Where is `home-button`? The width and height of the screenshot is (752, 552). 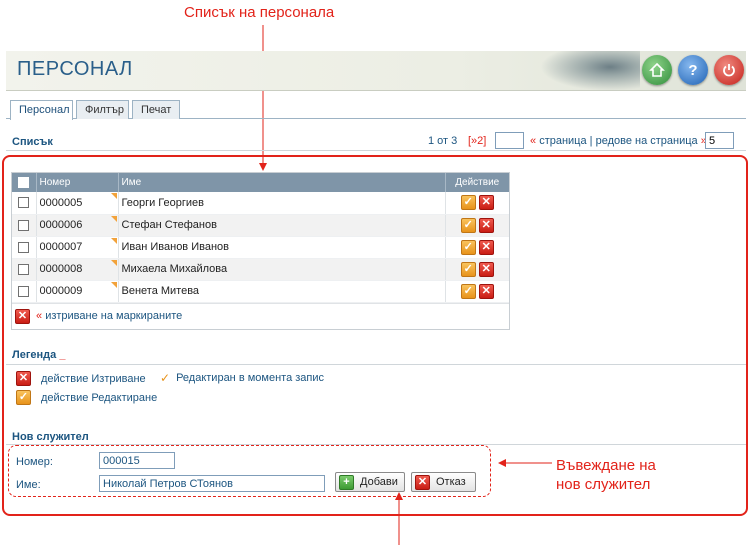
home-button is located at coordinates (657, 70).